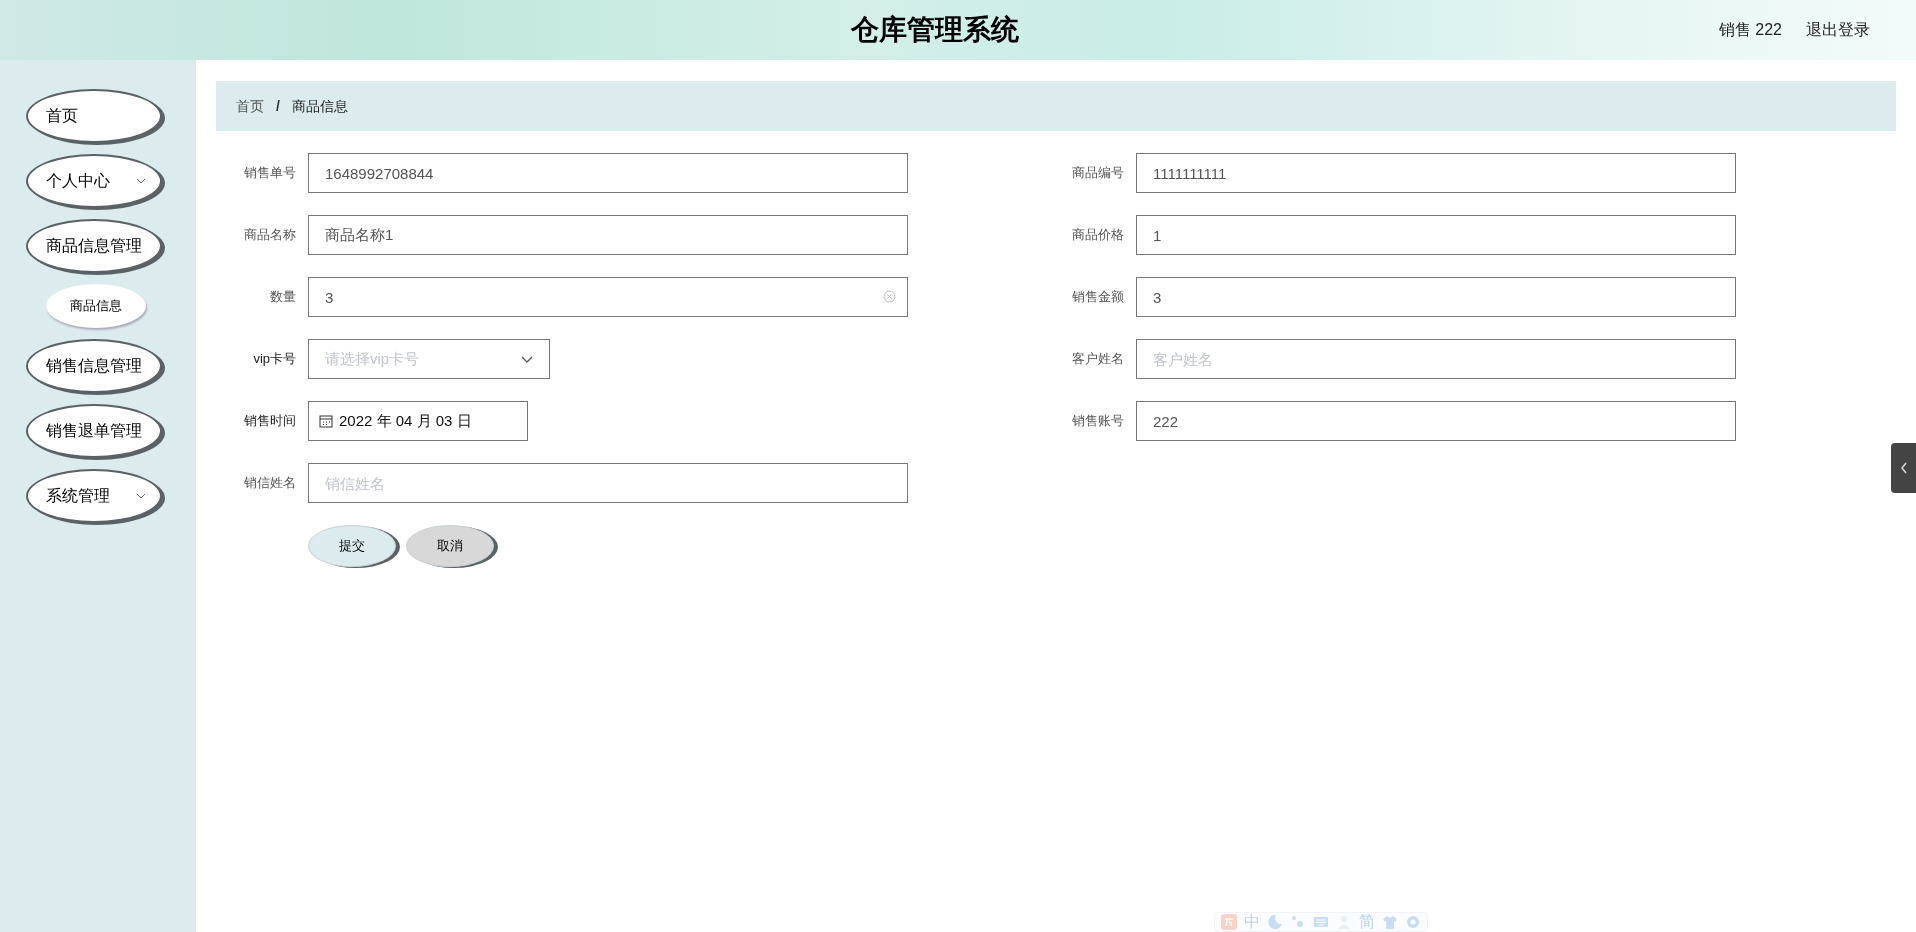 This screenshot has width=1916, height=932. I want to click on logout-link: 退出登录, so click(1838, 30).